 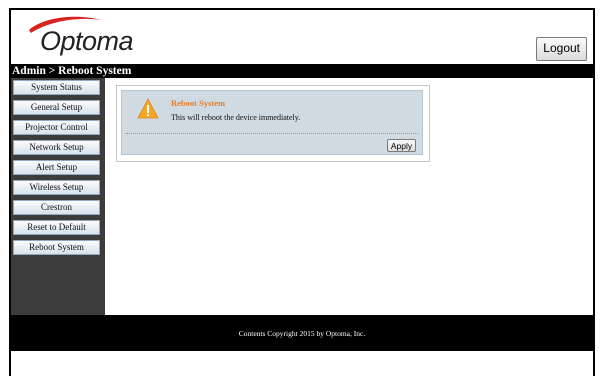 I want to click on panel-message: This will reboot the device immediately., so click(x=236, y=117).